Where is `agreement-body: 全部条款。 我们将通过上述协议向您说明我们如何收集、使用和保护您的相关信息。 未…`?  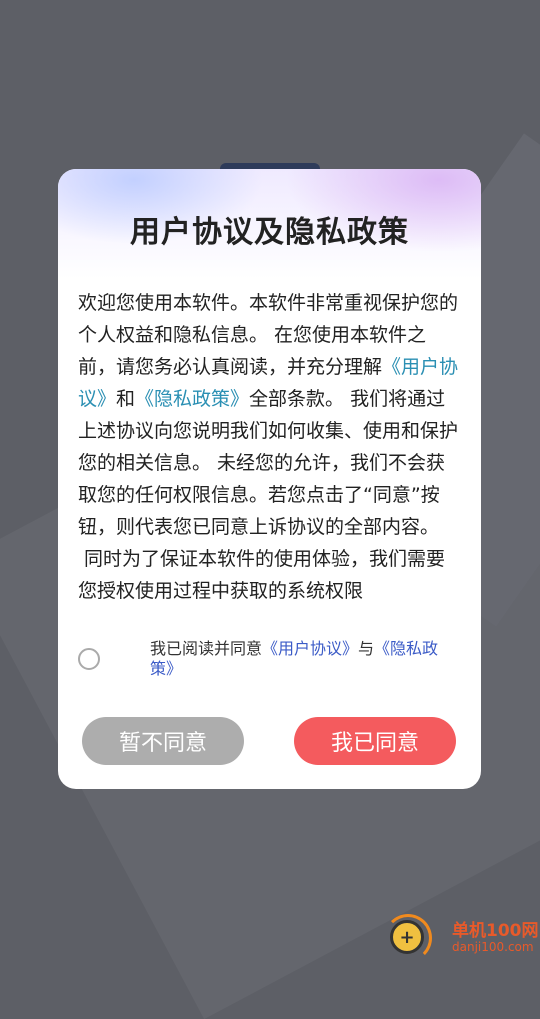
agreement-body: 全部条款。 我们将通过上述协议向您说明我们如何收集、使用和保护您的相关信息。 未… is located at coordinates (268, 463).